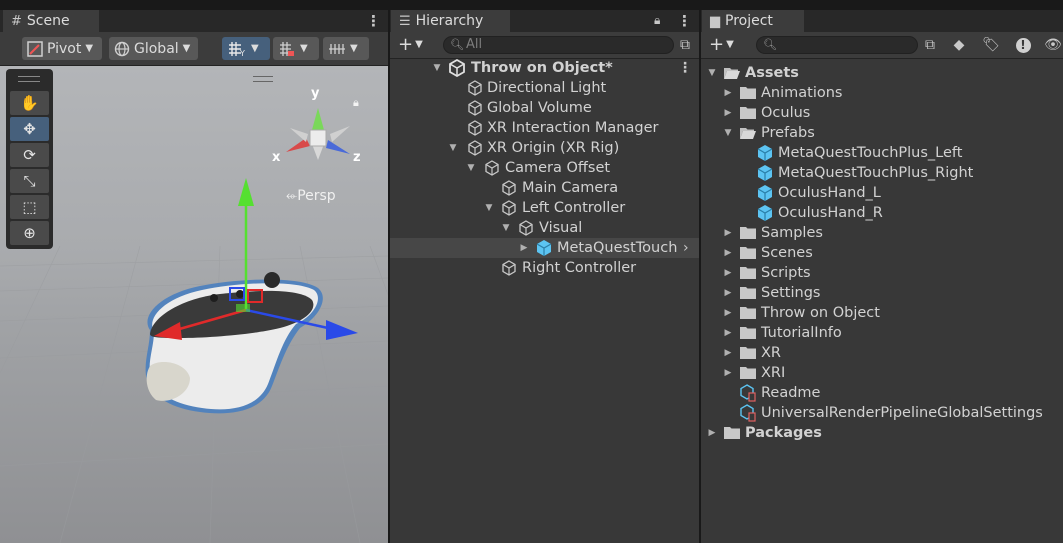 The height and width of the screenshot is (543, 1063). I want to click on tab-scene: # Scene, so click(51, 21).